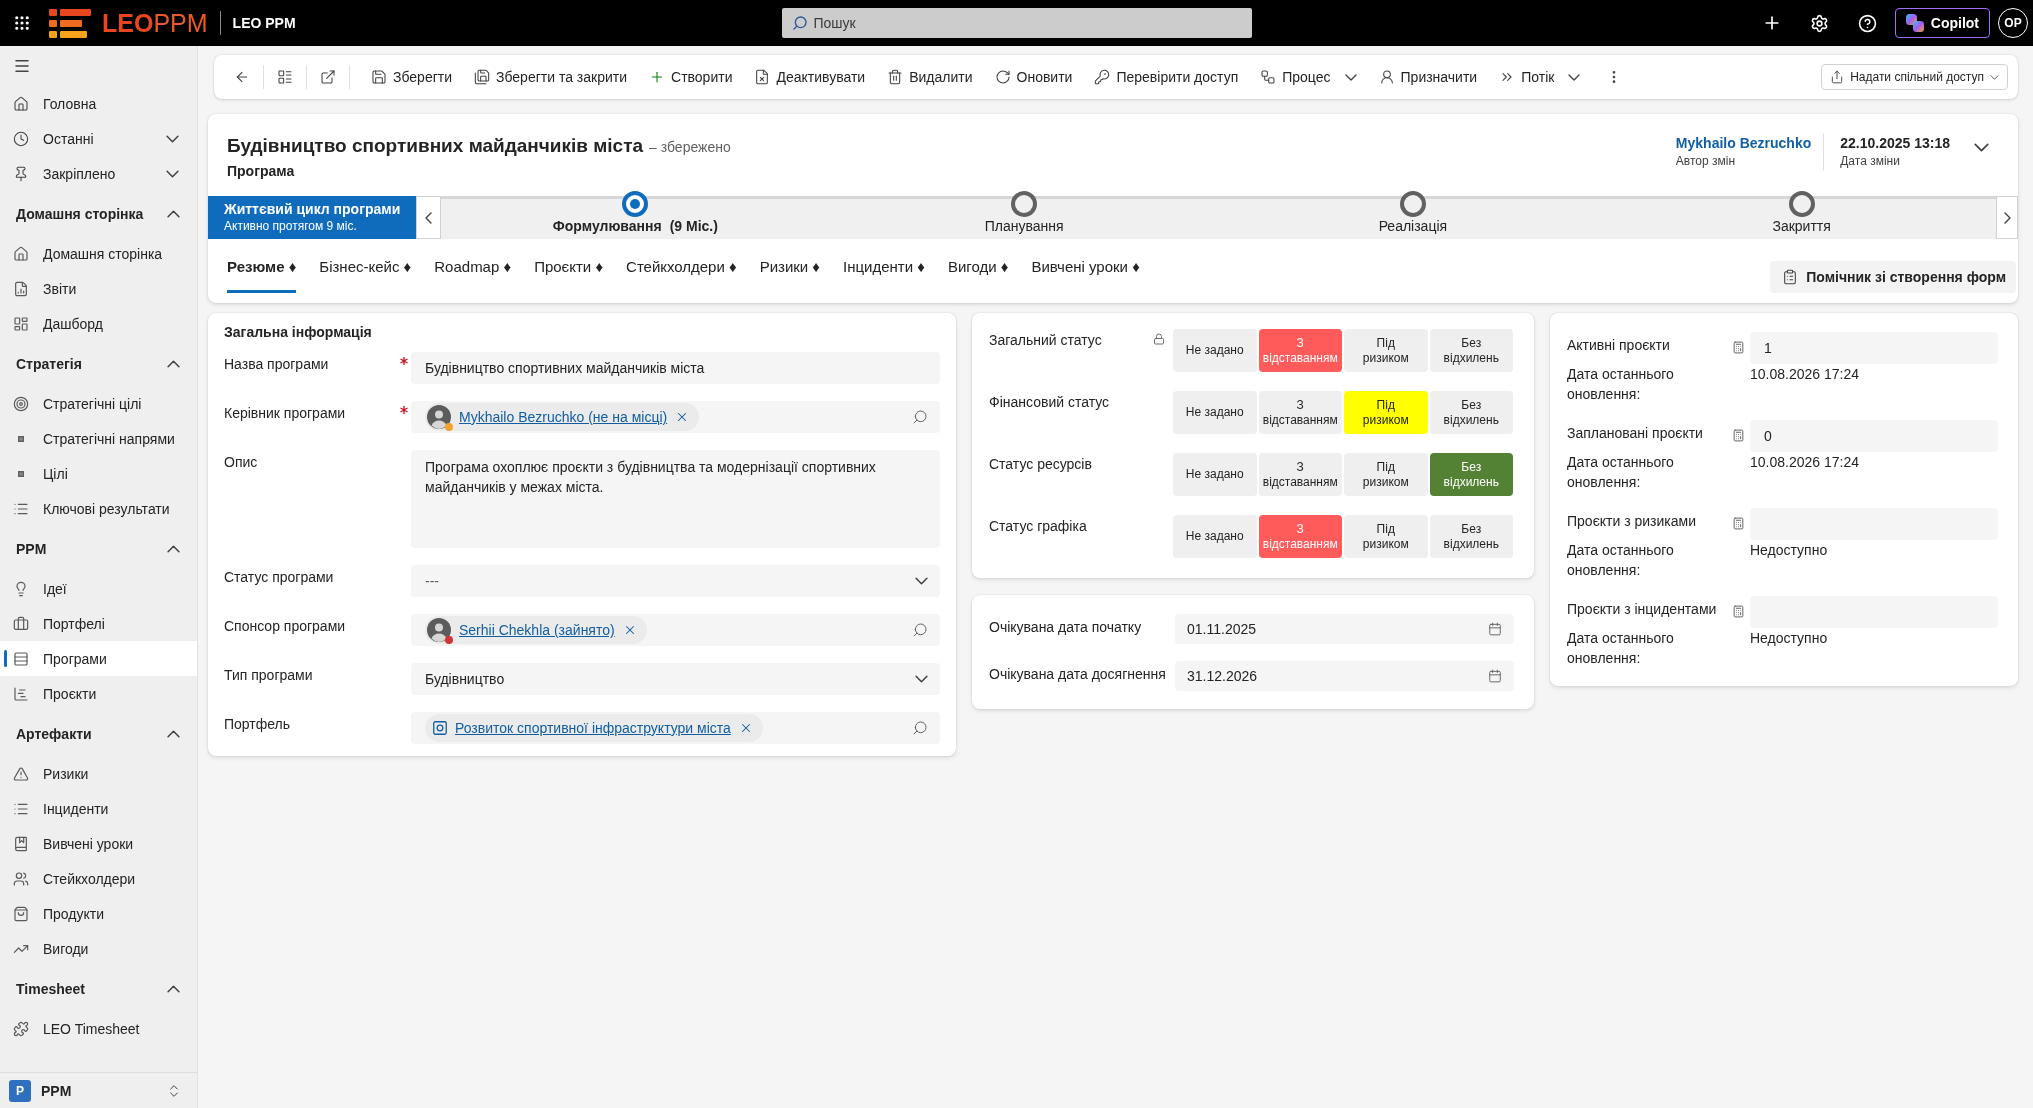 This screenshot has height=1108, width=2033. What do you see at coordinates (285, 77) in the screenshot?
I see `form-list-icon` at bounding box center [285, 77].